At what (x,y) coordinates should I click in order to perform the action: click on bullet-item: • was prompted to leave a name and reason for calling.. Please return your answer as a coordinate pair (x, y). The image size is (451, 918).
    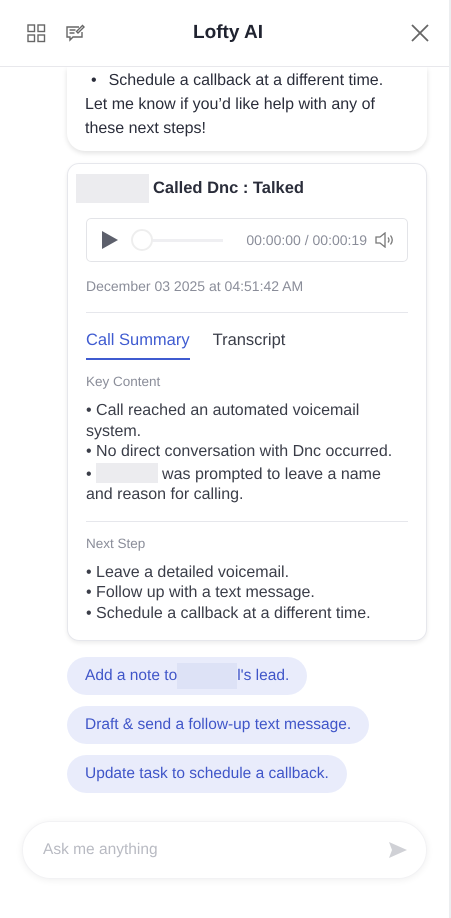
    Looking at the image, I should click on (247, 484).